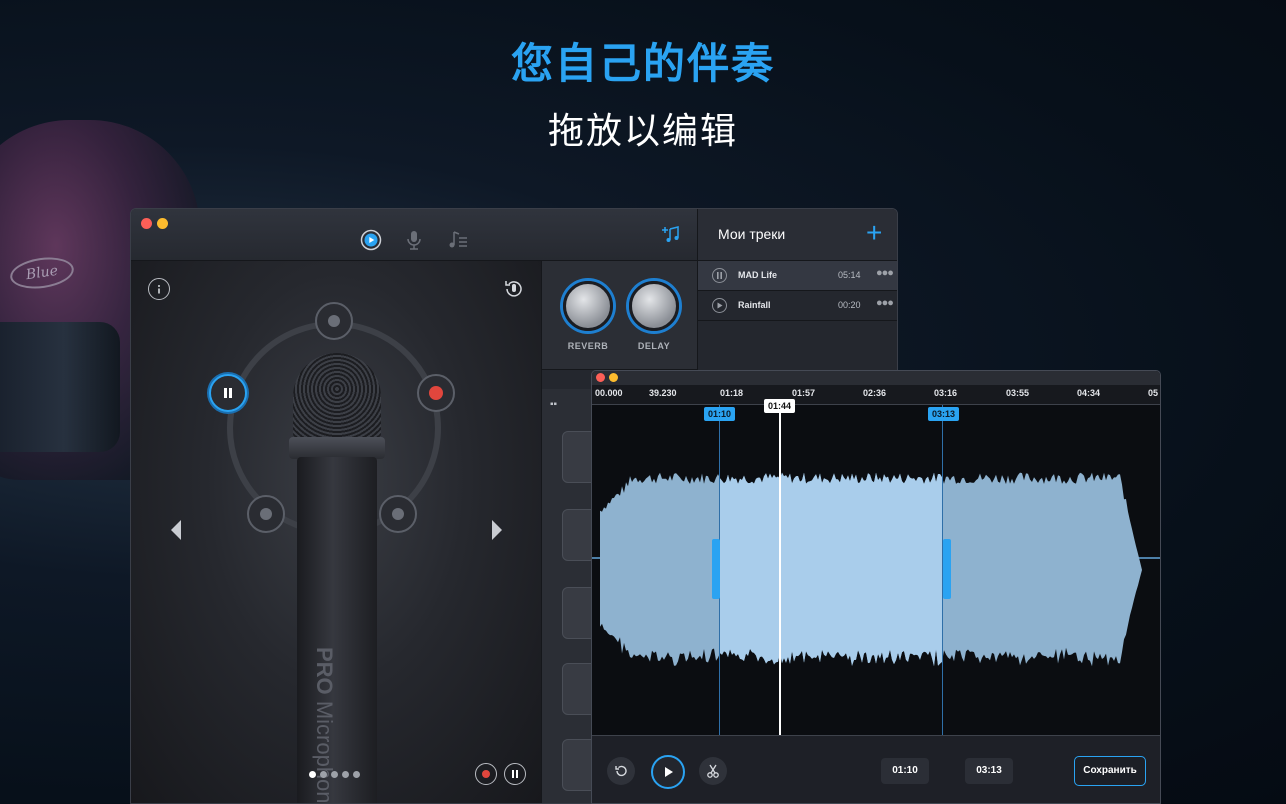  What do you see at coordinates (849, 305) in the screenshot?
I see `track-duration: 00:20` at bounding box center [849, 305].